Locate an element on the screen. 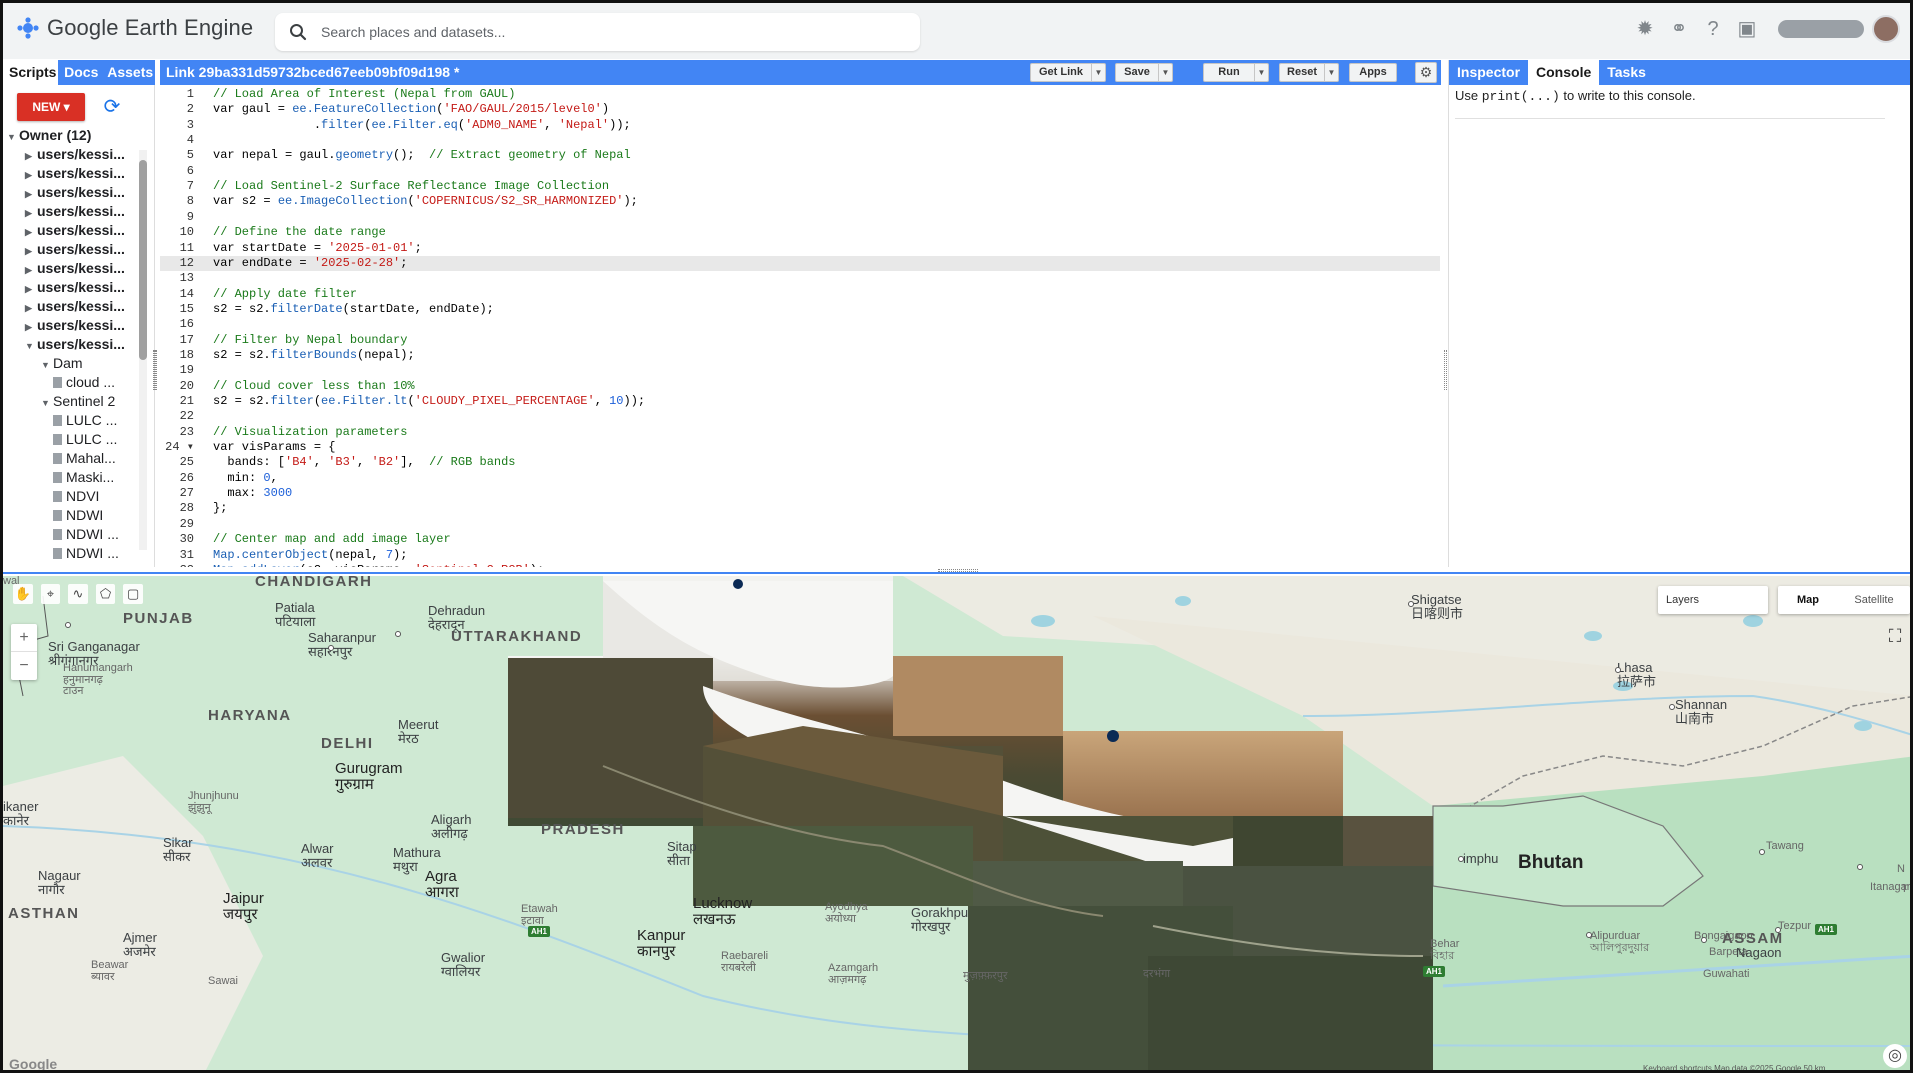  code-line: 27 max: 3000 is located at coordinates (800, 493).